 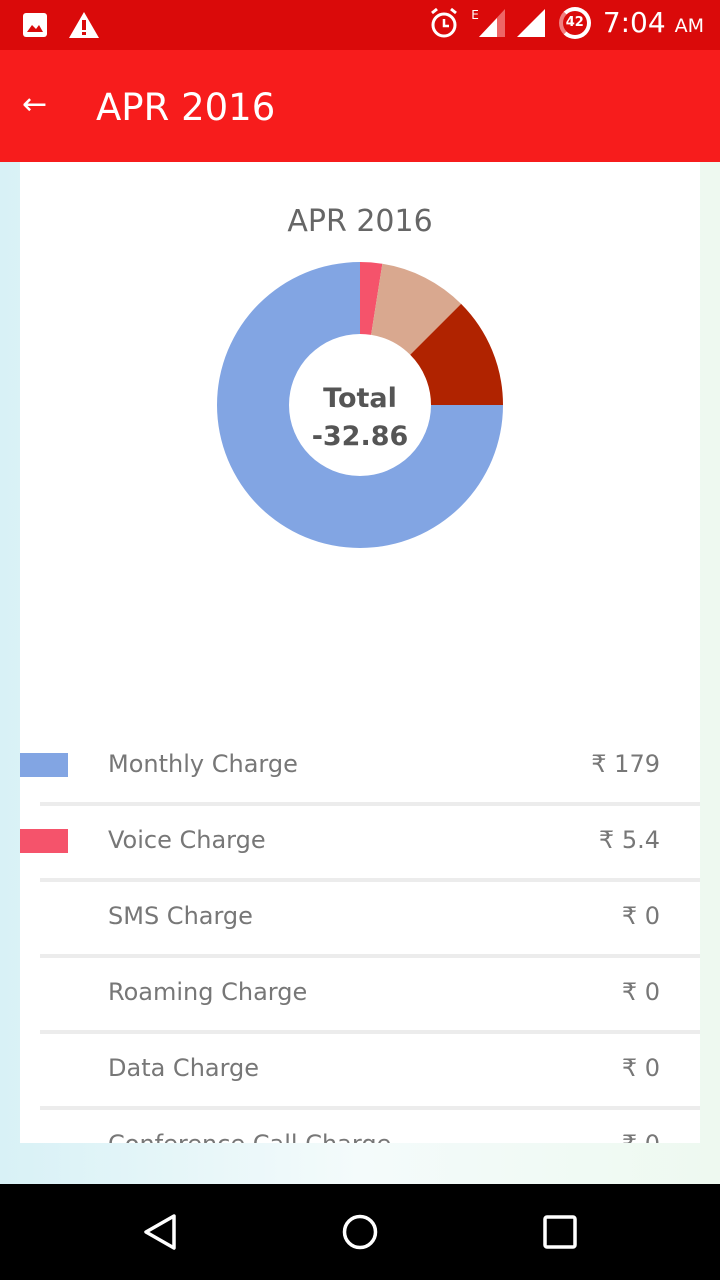 I want to click on charge-label: Monthly Charge, so click(x=203, y=764).